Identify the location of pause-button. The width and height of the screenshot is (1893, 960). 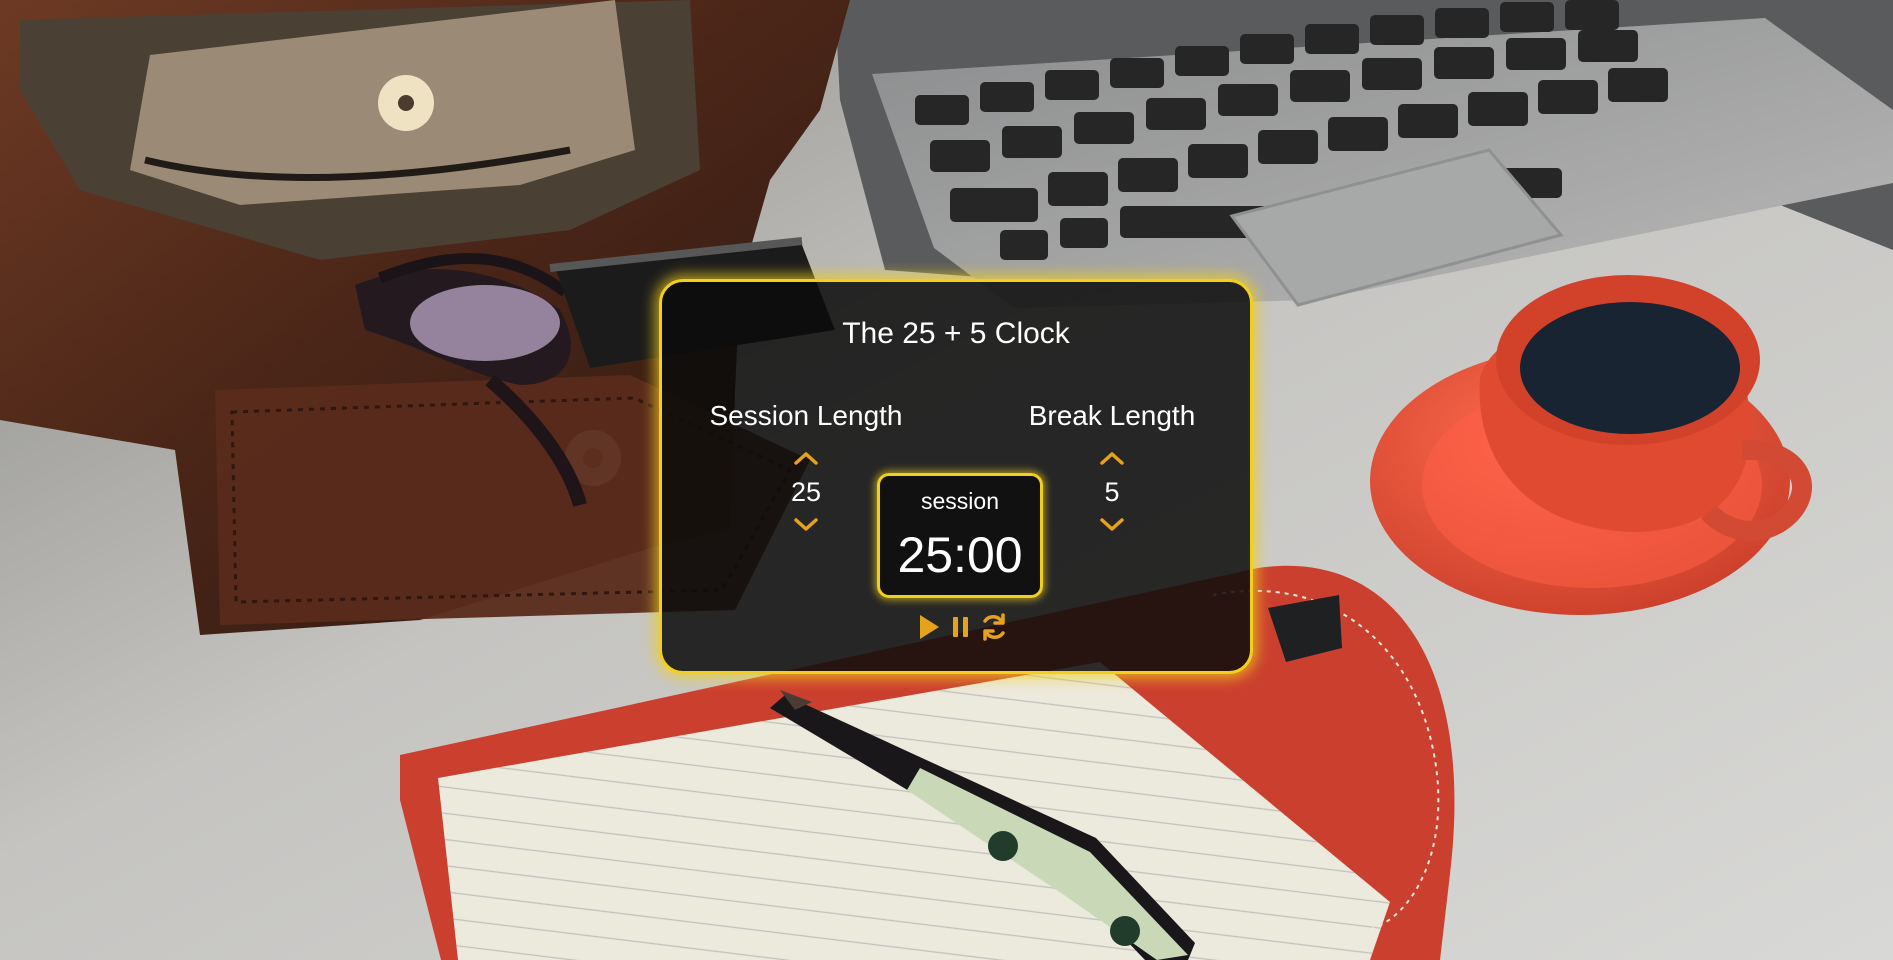
(961, 627).